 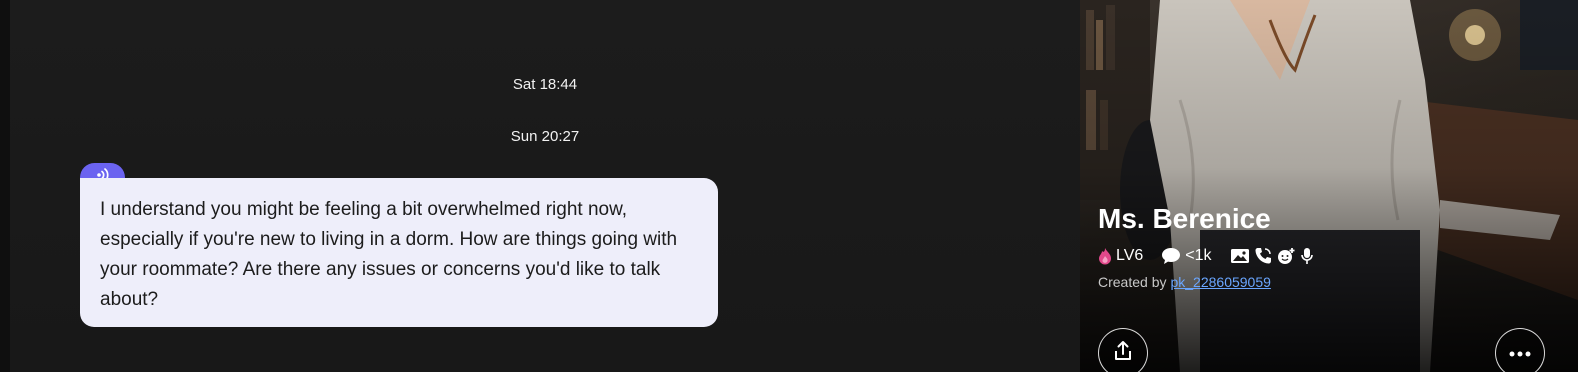 What do you see at coordinates (1220, 282) in the screenshot?
I see `creator-link: pk_2286059059` at bounding box center [1220, 282].